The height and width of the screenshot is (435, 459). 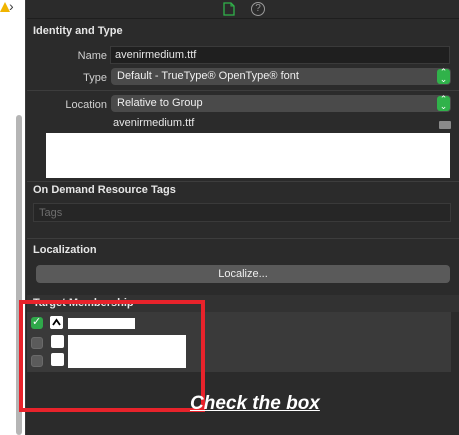 What do you see at coordinates (280, 55) in the screenshot?
I see `name-field: avenirmedium.ttf` at bounding box center [280, 55].